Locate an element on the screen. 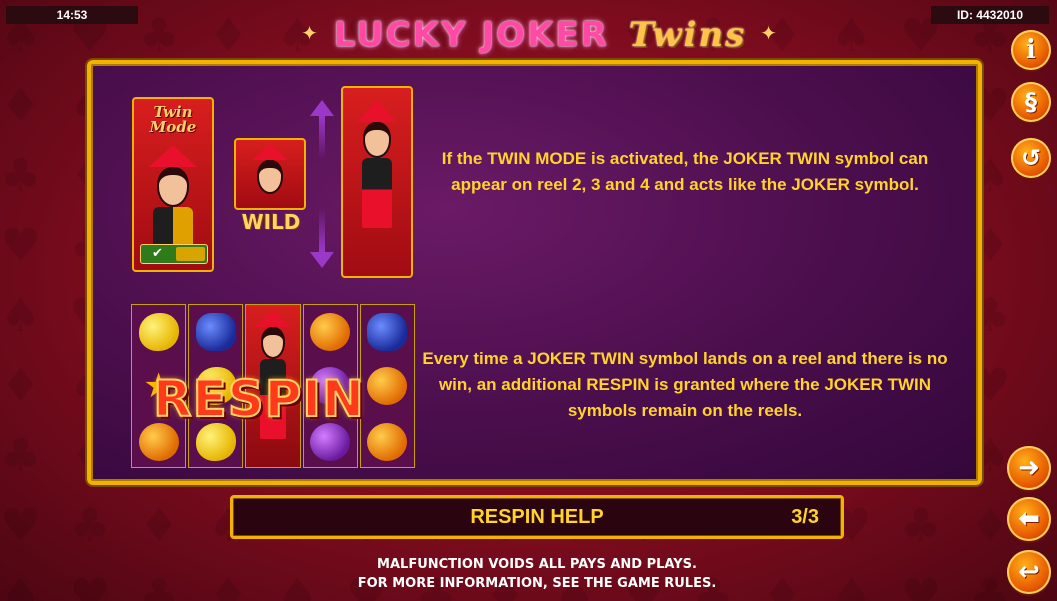 Image resolution: width=1057 pixels, height=601 pixels. arrow-down-icon is located at coordinates (322, 260).